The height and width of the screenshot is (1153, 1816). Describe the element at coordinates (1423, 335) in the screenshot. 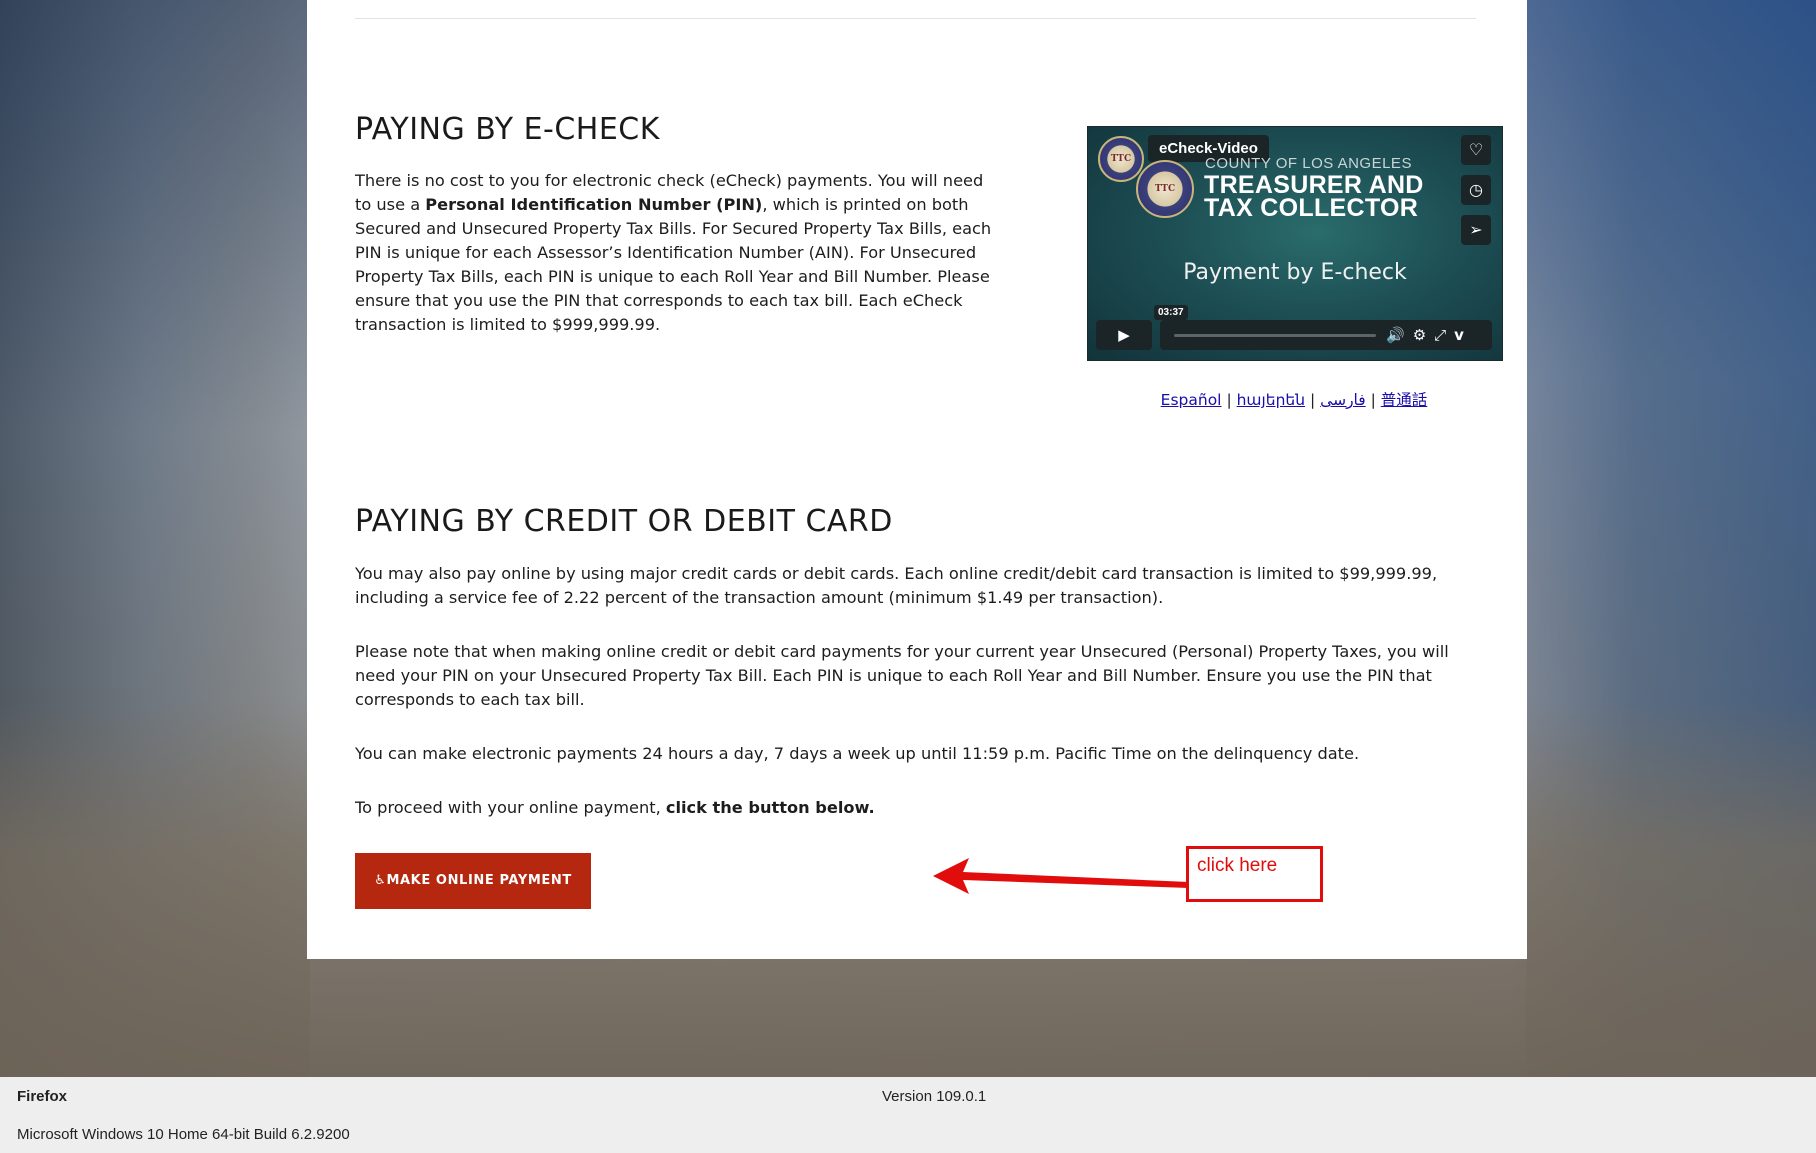

I see `settings-icon: ⚙` at that location.